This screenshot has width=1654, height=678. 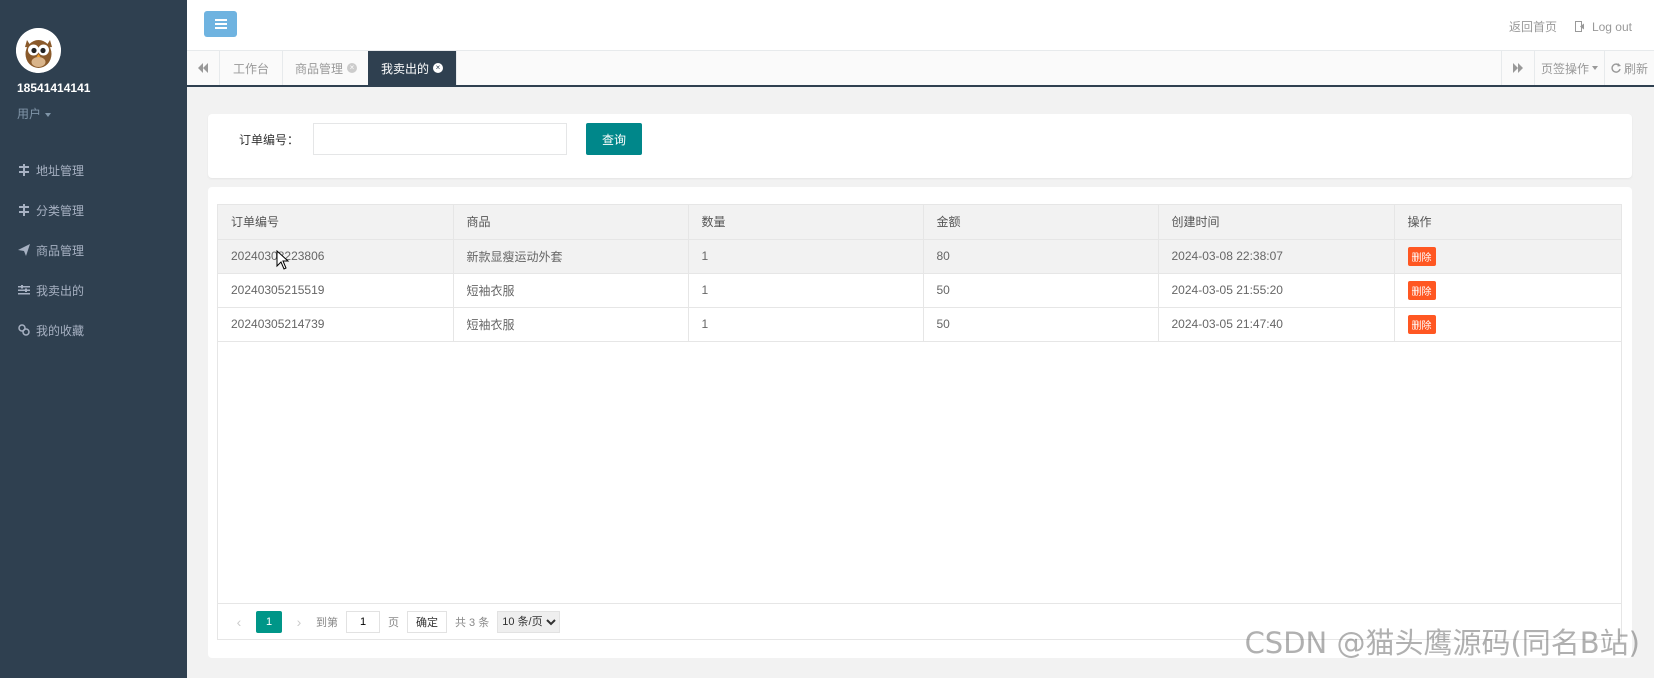 What do you see at coordinates (1635, 68) in the screenshot?
I see `refresh-label: 刷新` at bounding box center [1635, 68].